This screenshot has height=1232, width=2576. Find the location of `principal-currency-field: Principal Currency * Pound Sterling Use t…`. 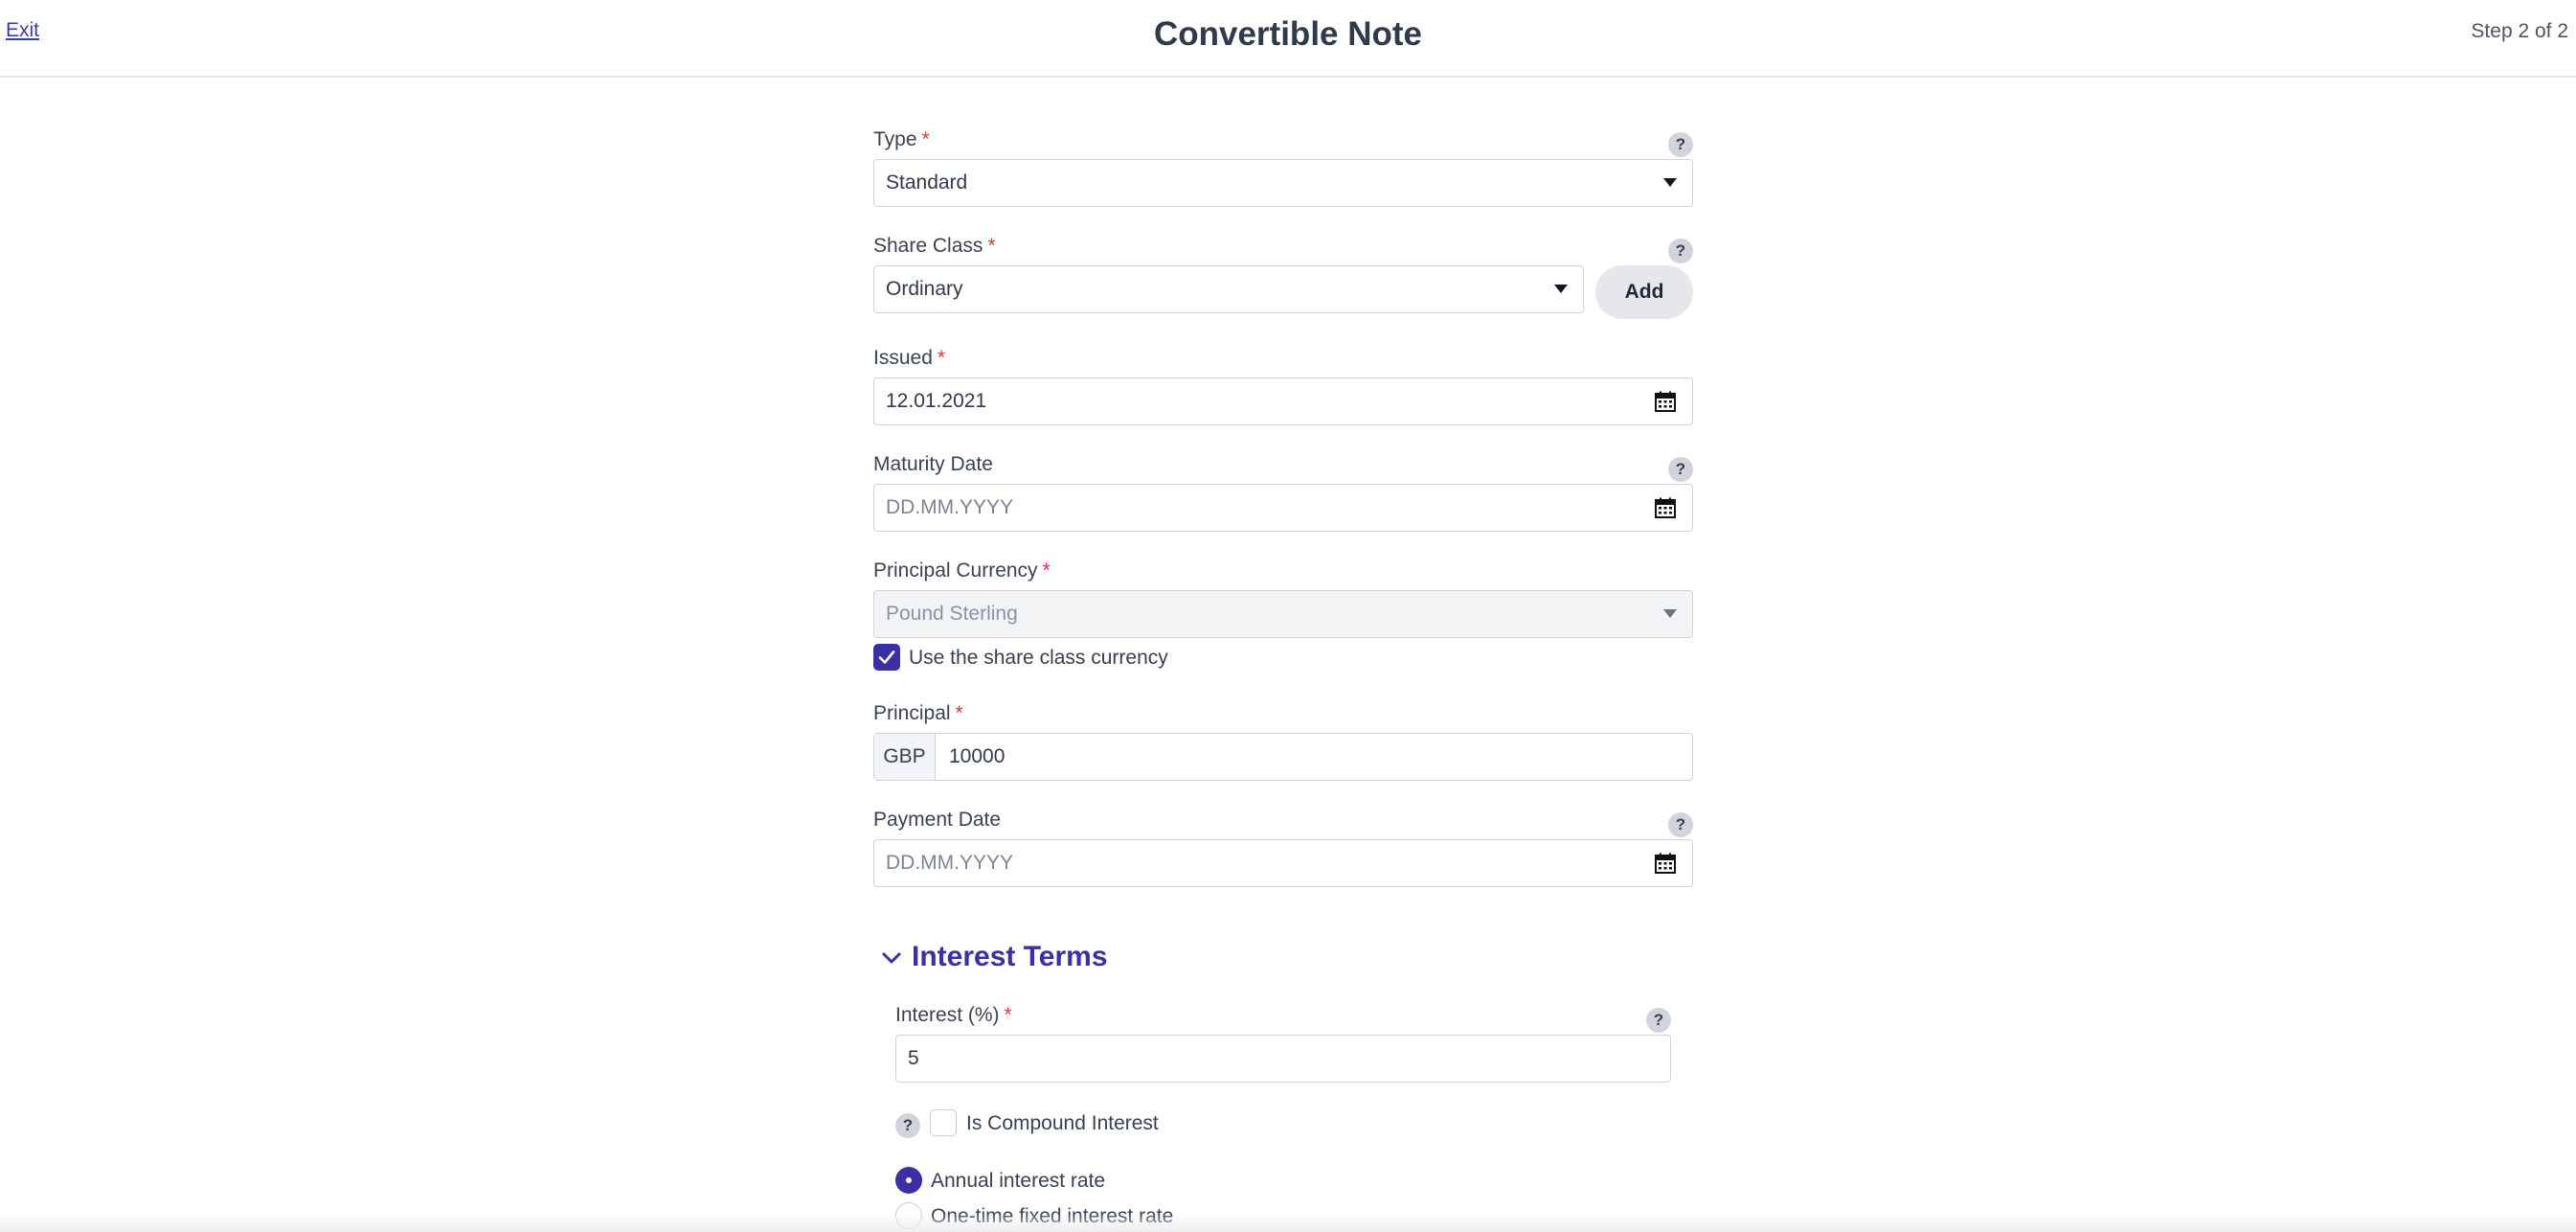

principal-currency-field: Principal Currency * Pound Sterling Use t… is located at coordinates (1283, 615).